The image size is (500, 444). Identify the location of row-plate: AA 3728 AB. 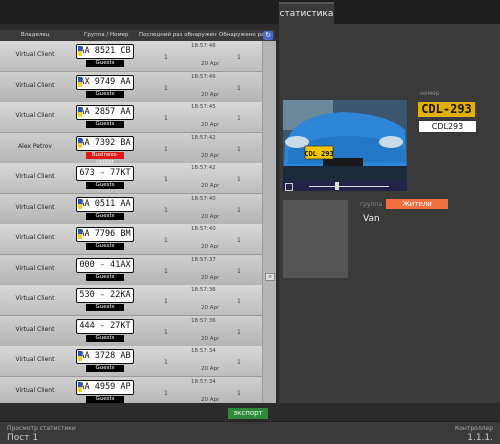
(105, 356).